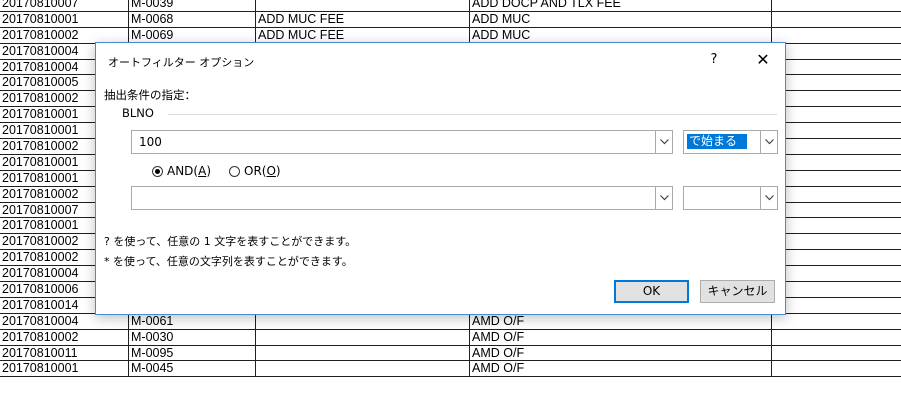 The image size is (901, 417). I want to click on condition2-value-combo, so click(402, 198).